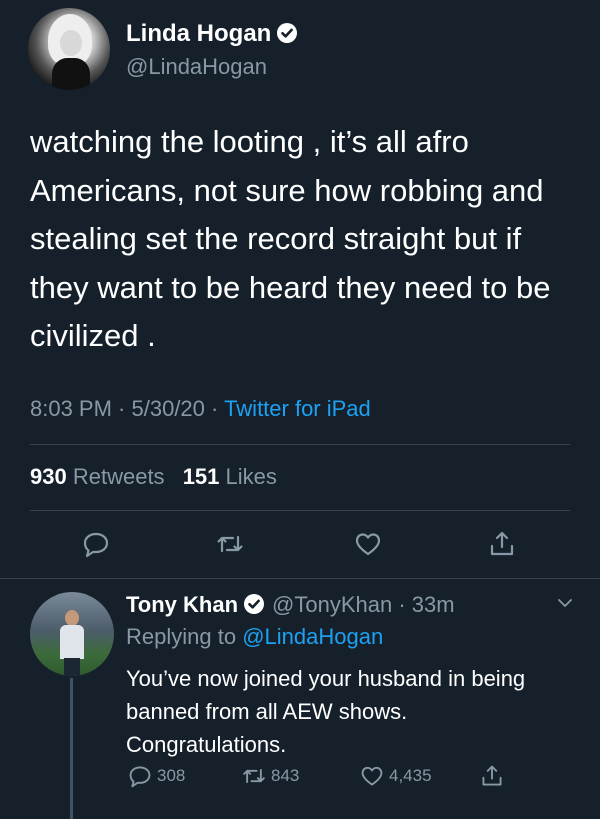 This screenshot has height=819, width=600. Describe the element at coordinates (198, 33) in the screenshot. I see `author-name: Linda Hogan` at that location.